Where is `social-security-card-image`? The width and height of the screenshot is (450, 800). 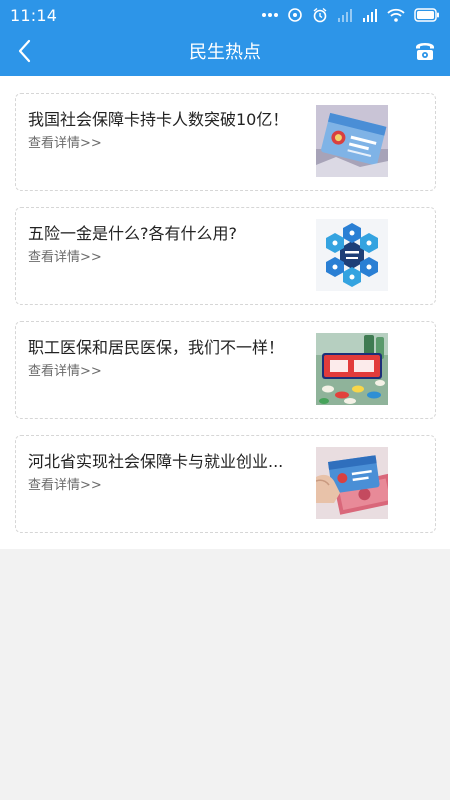 social-security-card-image is located at coordinates (352, 141).